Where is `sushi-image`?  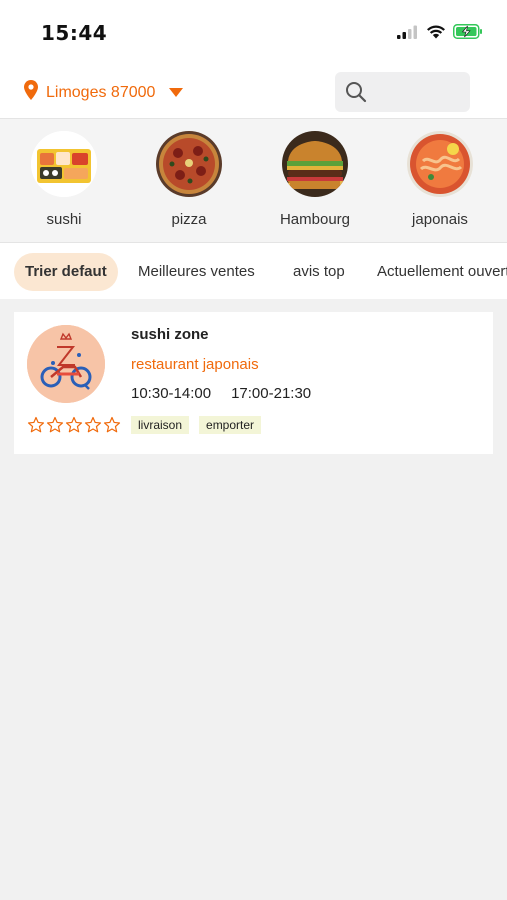 sushi-image is located at coordinates (64, 164).